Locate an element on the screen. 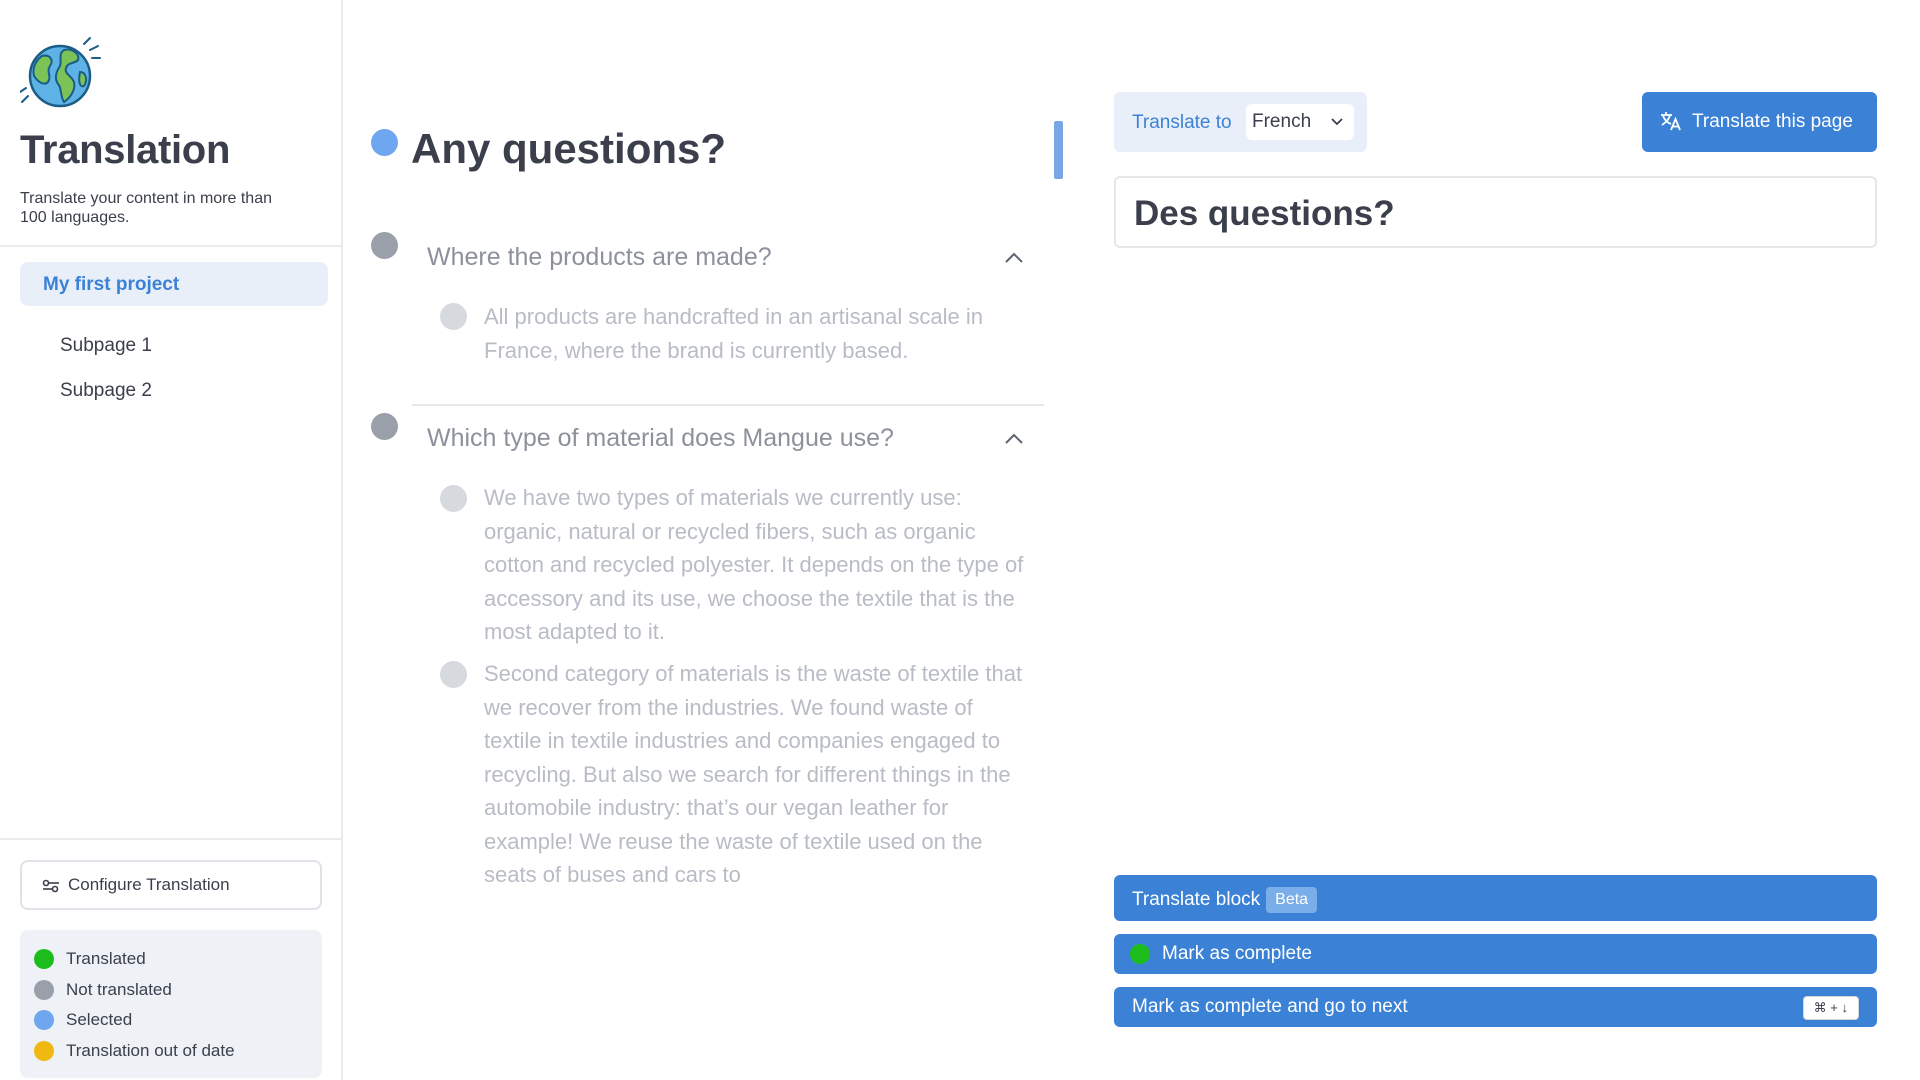 Image resolution: width=1920 pixels, height=1080 pixels. language-select: French is located at coordinates (1300, 122).